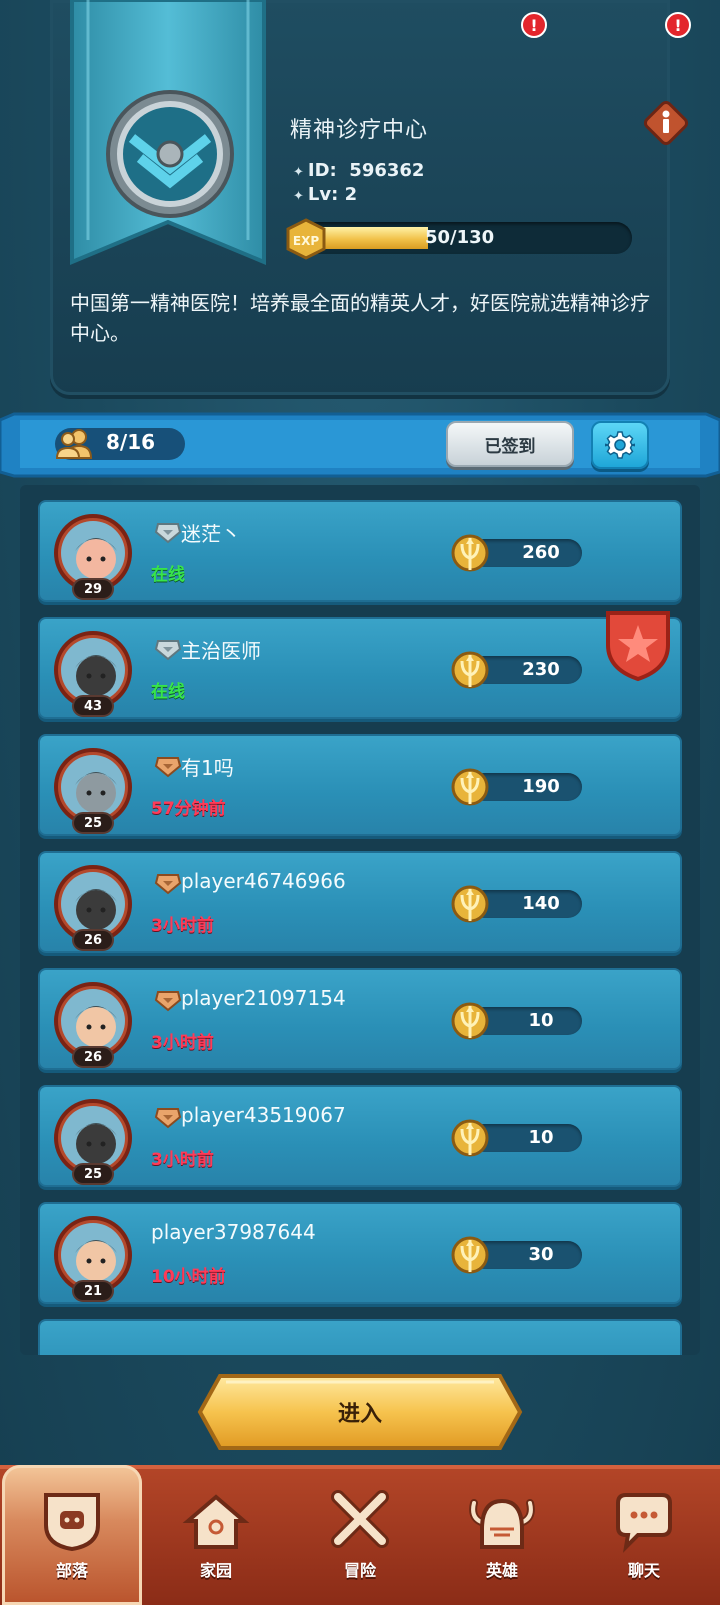 The height and width of the screenshot is (1605, 720). Describe the element at coordinates (360, 902) in the screenshot. I see `member-row: 26 player46746966 3小时前 140` at that location.